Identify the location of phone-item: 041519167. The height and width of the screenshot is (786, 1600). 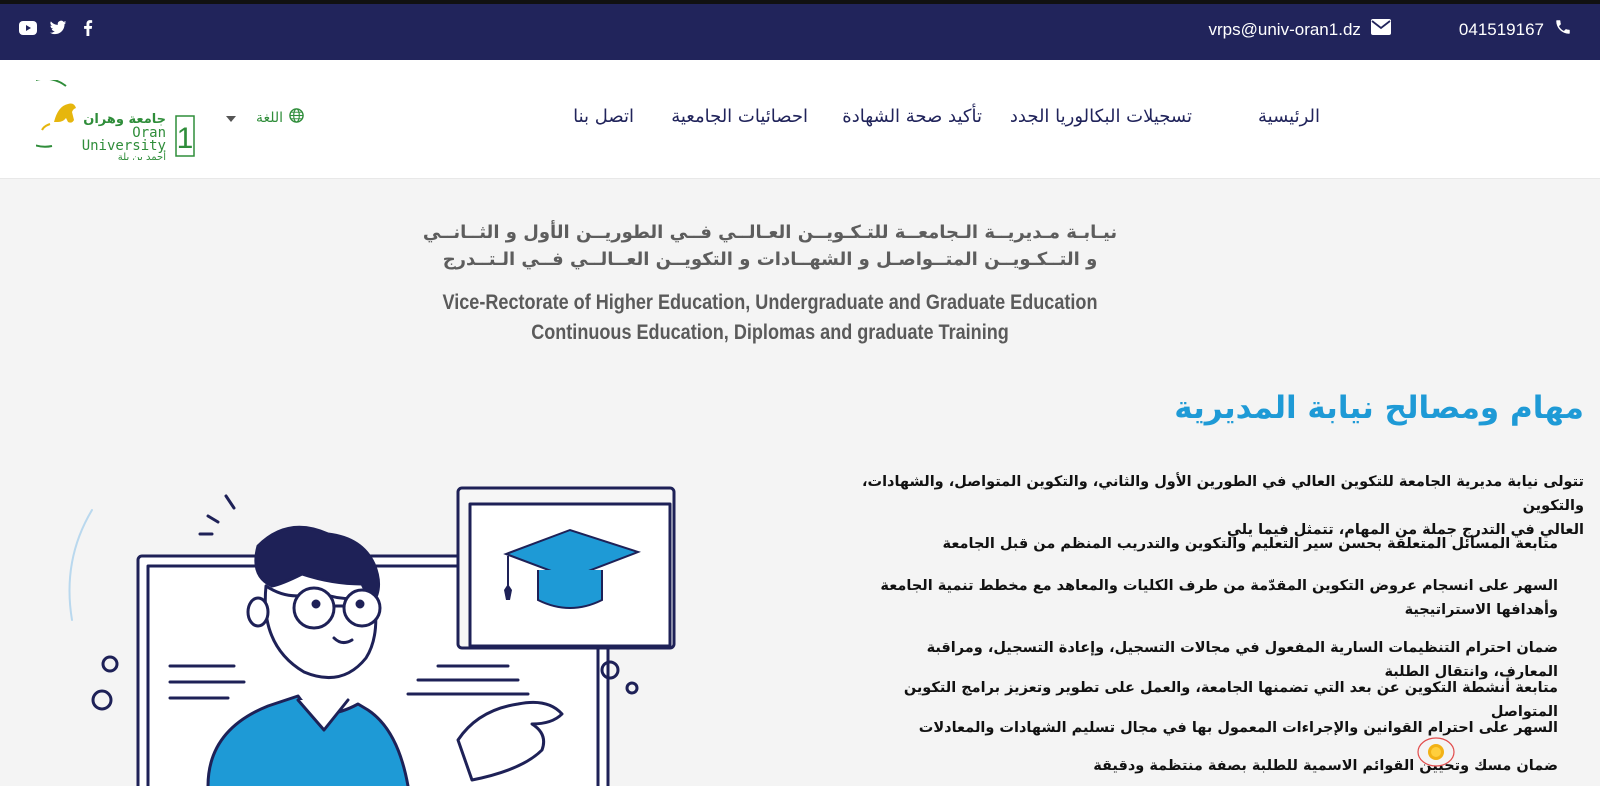
(1515, 29).